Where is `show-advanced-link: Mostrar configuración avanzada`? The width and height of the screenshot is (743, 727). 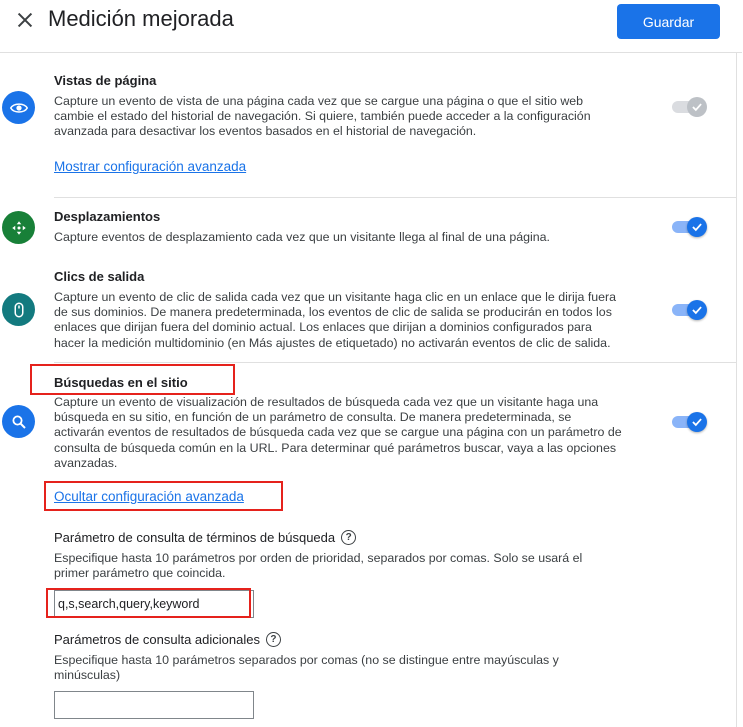 show-advanced-link: Mostrar configuración avanzada is located at coordinates (150, 166).